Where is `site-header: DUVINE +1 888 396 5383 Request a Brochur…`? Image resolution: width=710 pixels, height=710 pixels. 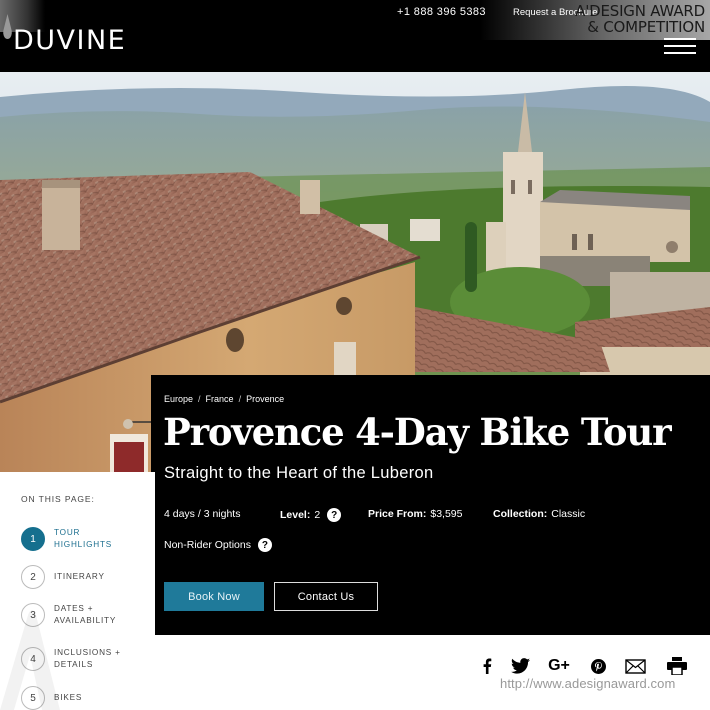
site-header: DUVINE +1 888 396 5383 Request a Brochur… is located at coordinates (355, 36).